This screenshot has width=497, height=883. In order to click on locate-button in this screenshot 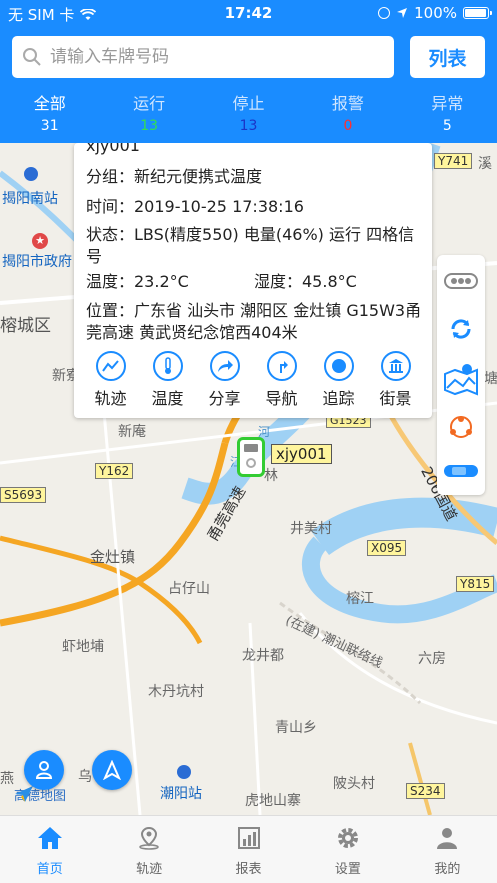, I will do `click(112, 770)`.